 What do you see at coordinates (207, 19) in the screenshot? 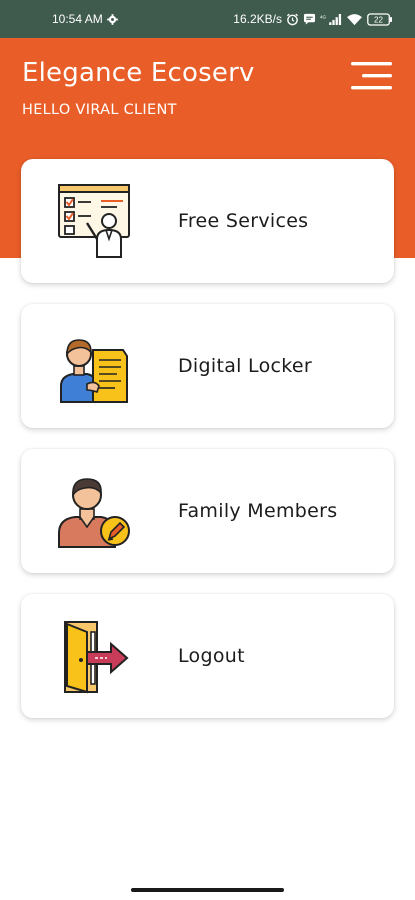
I see `status-bar: 10:54 AM 16.2KB/s 4G 22` at bounding box center [207, 19].